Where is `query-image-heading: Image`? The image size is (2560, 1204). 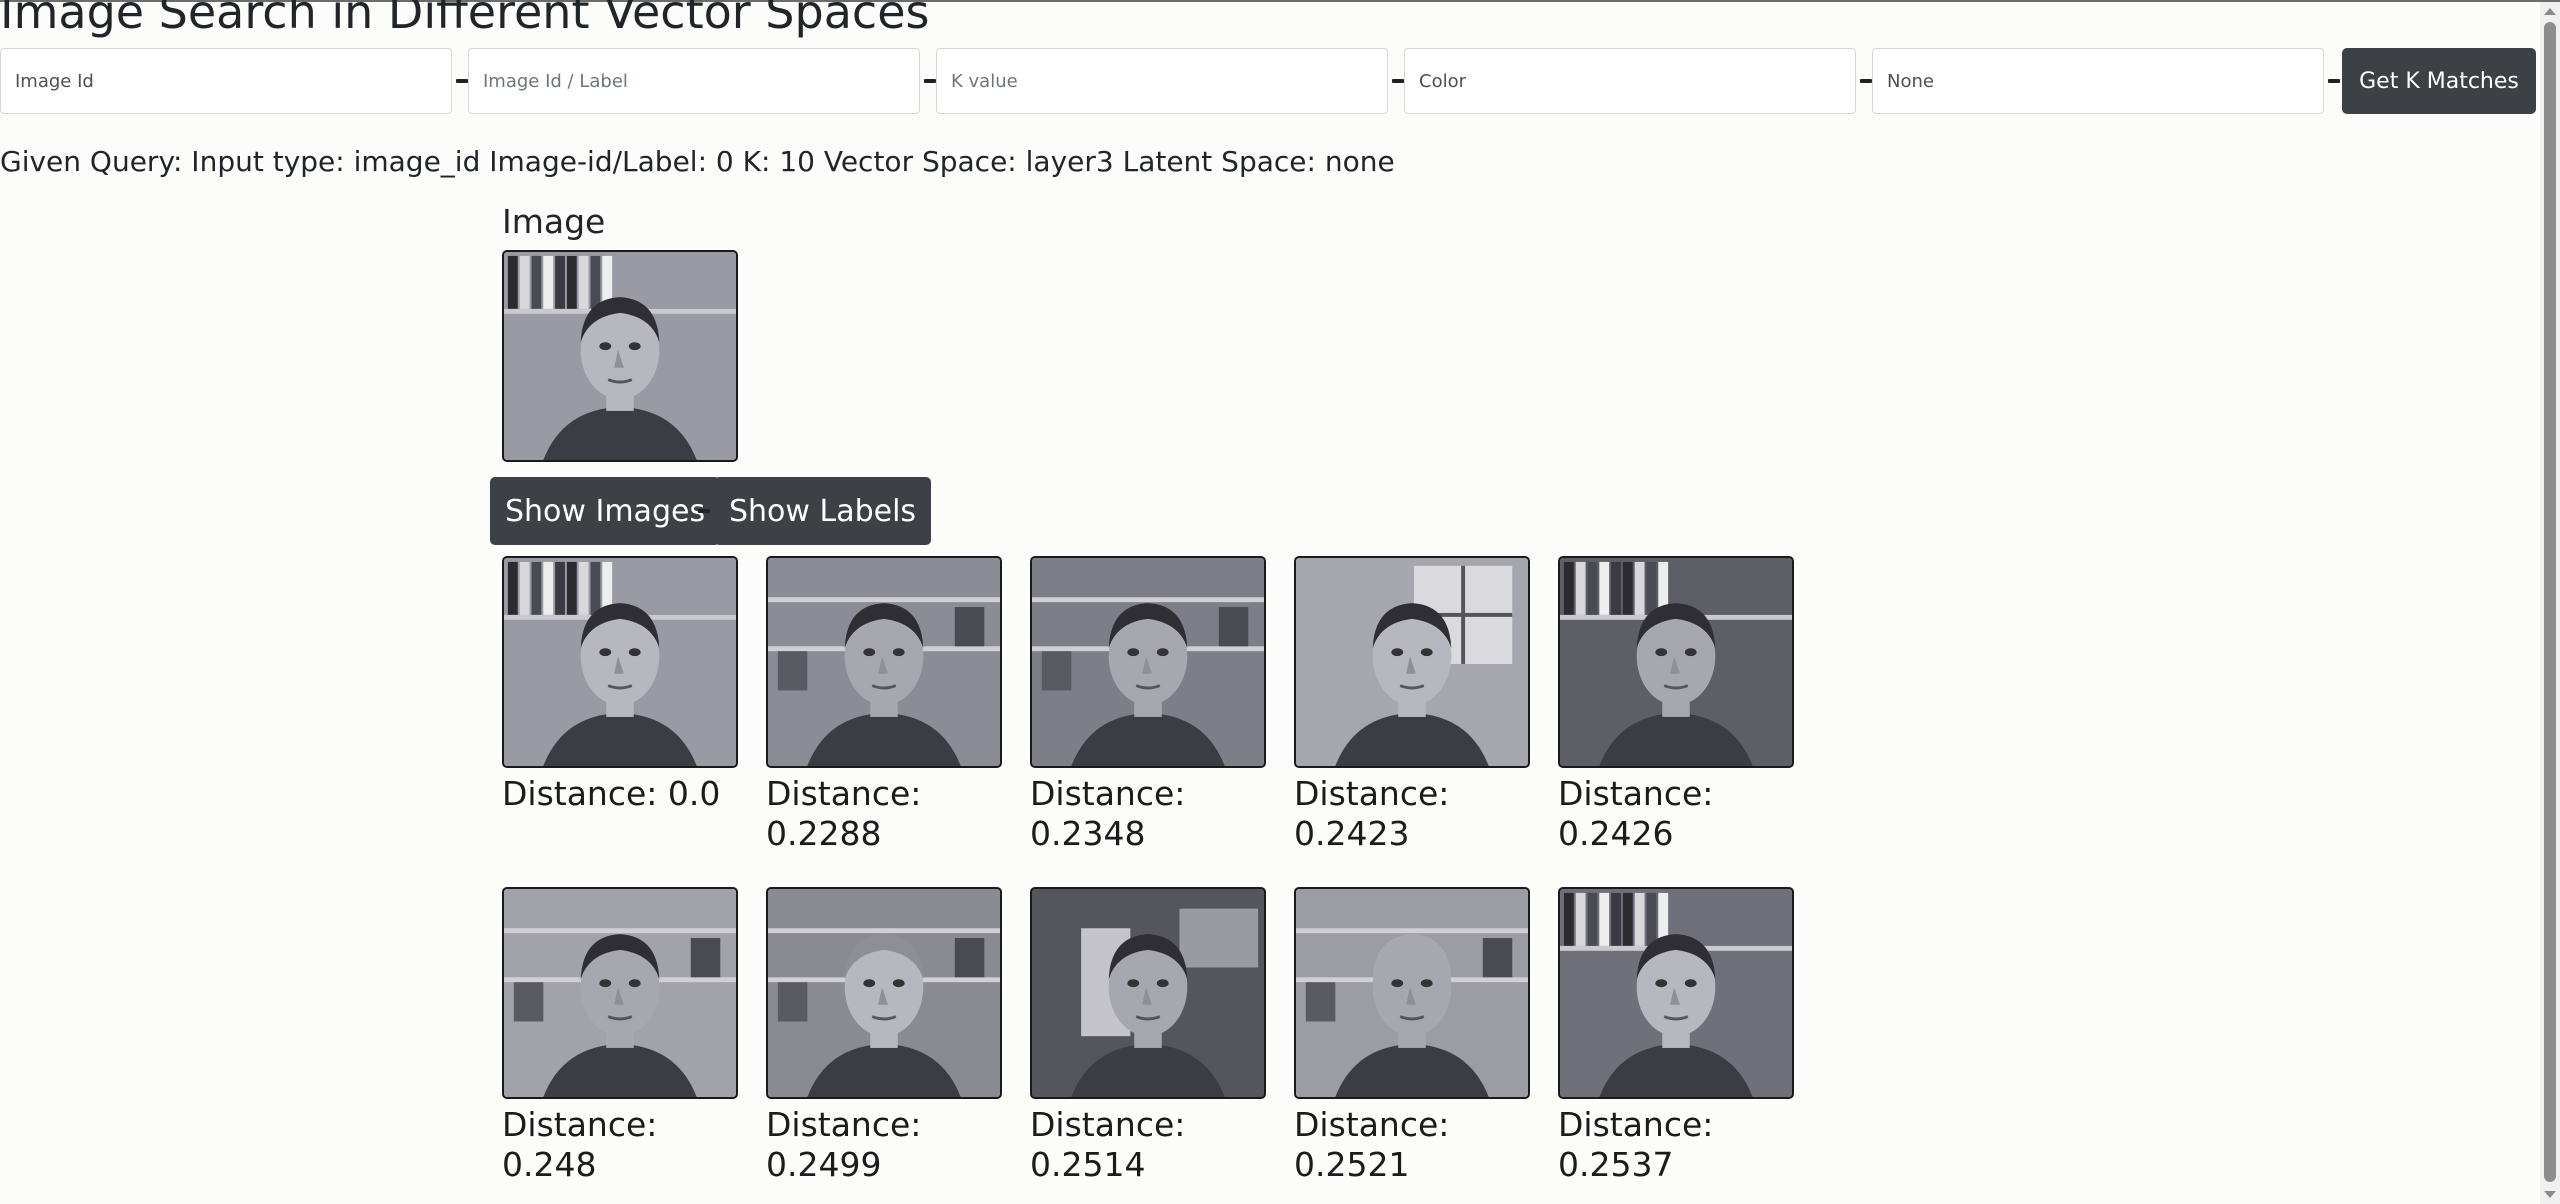
query-image-heading: Image is located at coordinates (554, 221).